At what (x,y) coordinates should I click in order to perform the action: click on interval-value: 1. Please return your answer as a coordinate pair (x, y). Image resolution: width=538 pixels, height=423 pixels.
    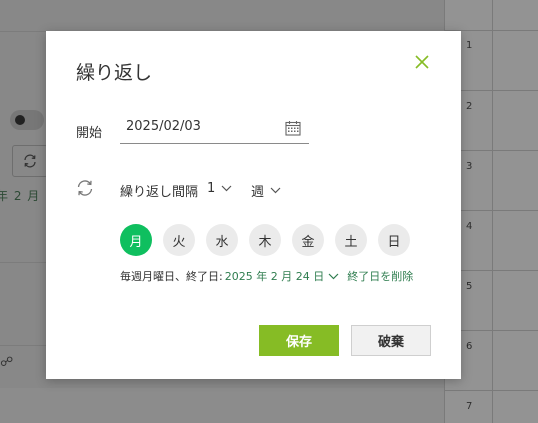
    Looking at the image, I should click on (211, 188).